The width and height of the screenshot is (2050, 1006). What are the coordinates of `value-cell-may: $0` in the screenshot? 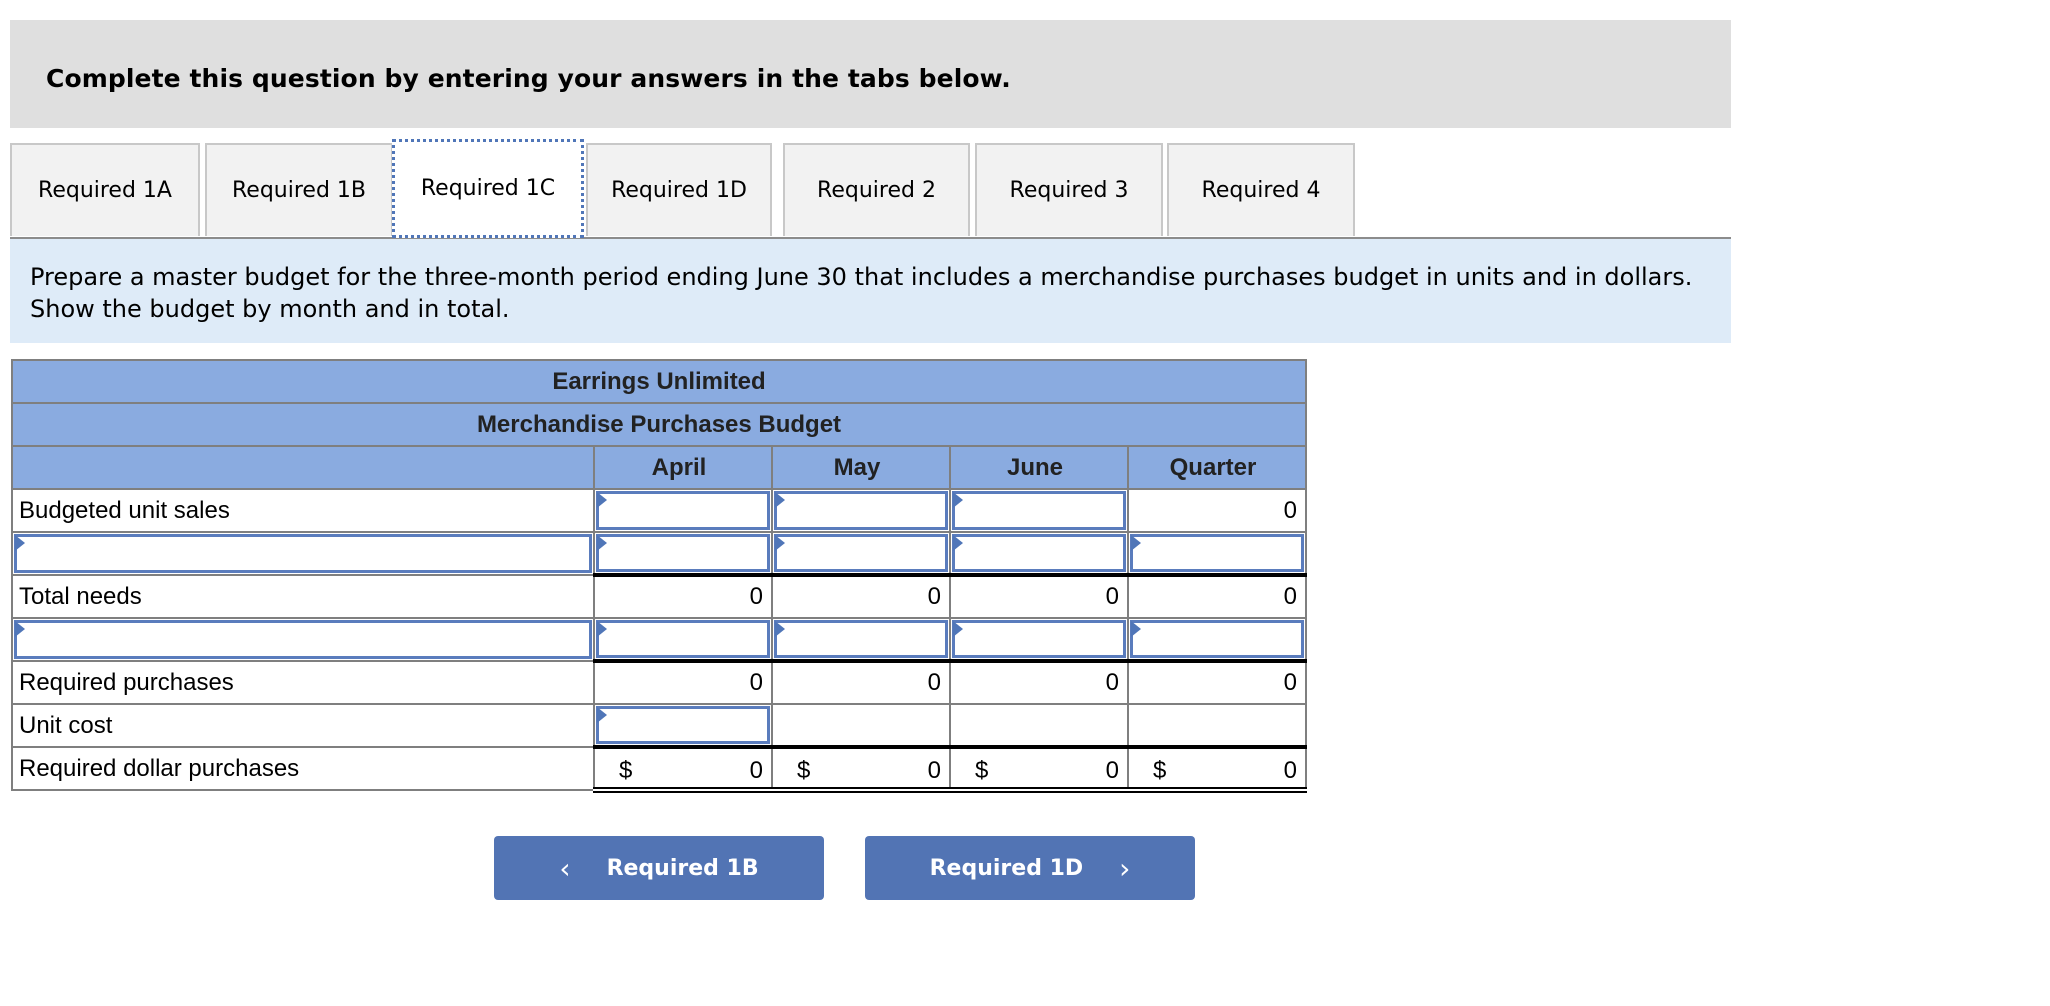 It's located at (861, 769).